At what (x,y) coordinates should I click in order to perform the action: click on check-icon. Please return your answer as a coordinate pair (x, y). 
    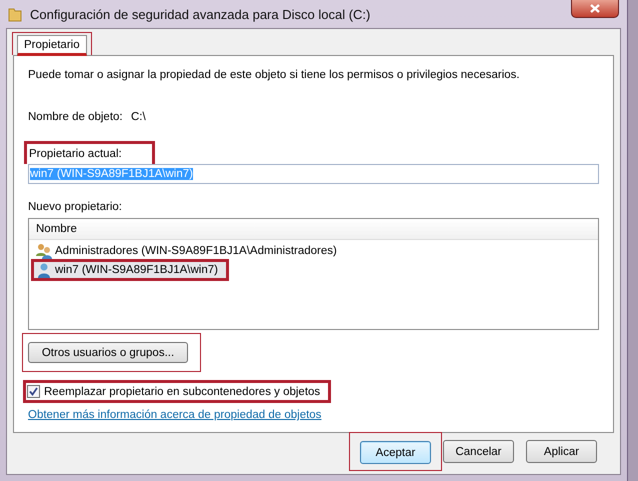
    Looking at the image, I should click on (33, 391).